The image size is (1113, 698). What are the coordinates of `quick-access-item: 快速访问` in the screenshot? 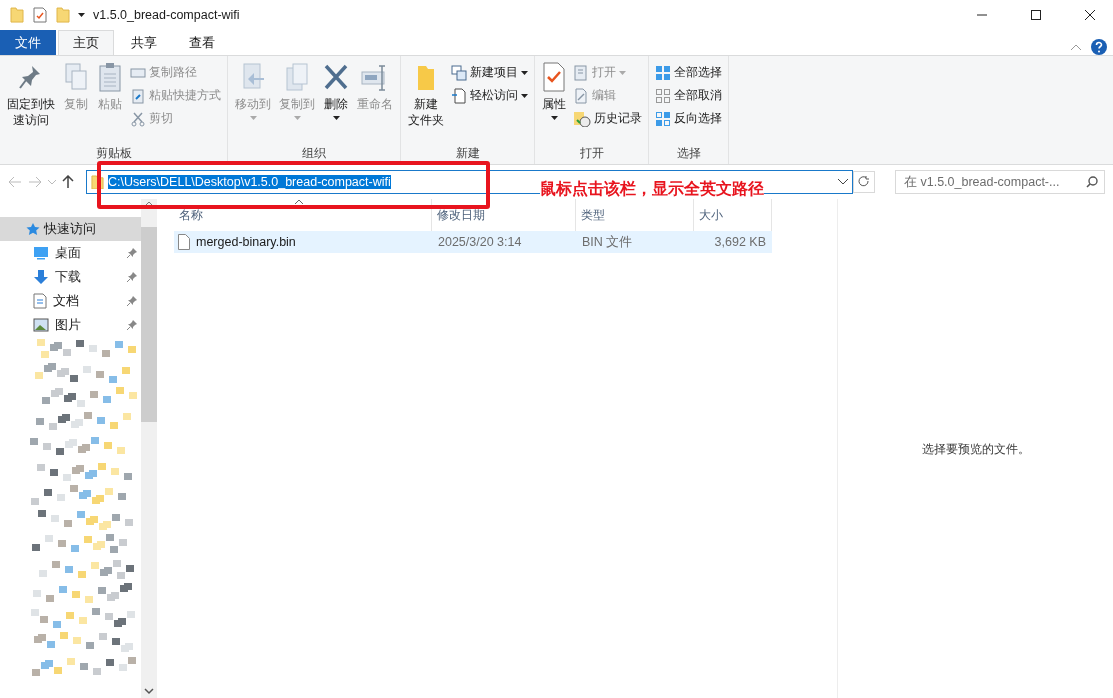 It's located at (70, 229).